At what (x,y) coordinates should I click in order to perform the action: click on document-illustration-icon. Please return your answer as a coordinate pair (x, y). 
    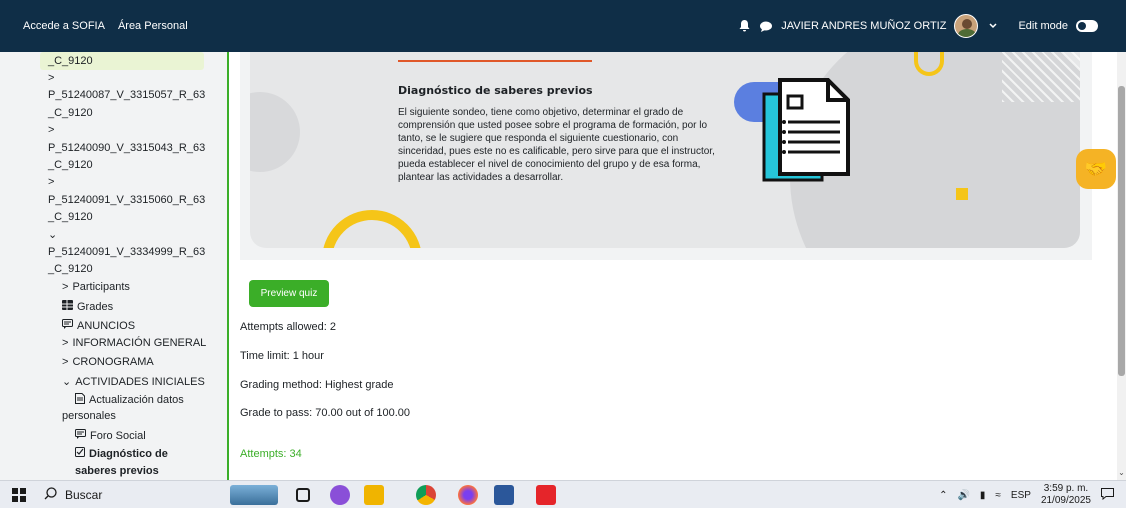
    Looking at the image, I should click on (806, 130).